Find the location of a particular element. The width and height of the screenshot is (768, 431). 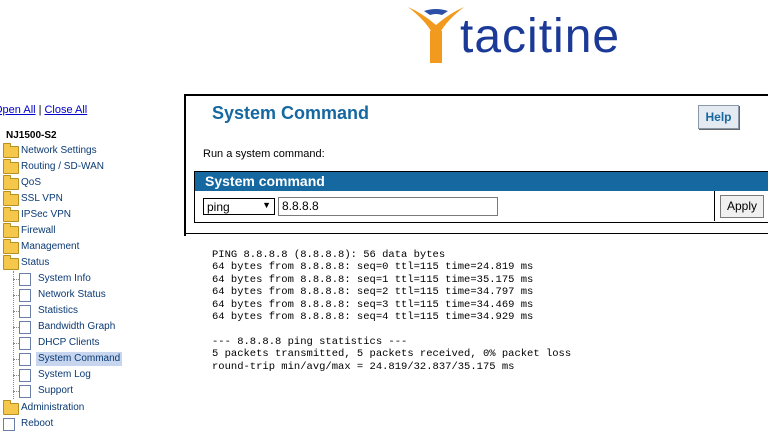

tree-folder-label: Management is located at coordinates (50, 246).